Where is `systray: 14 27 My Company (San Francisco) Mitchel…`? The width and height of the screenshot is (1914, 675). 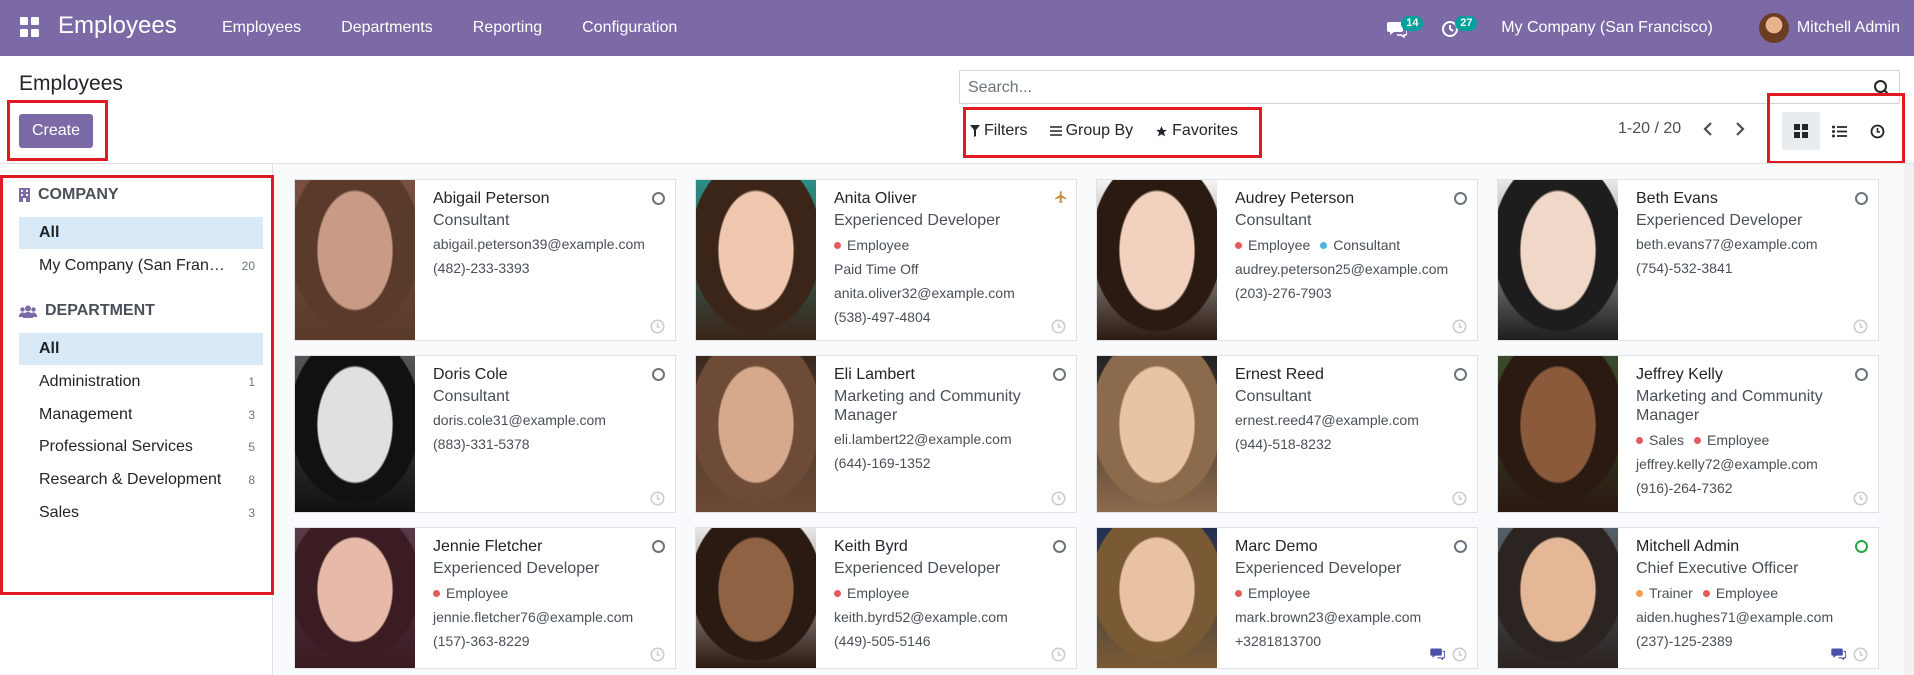
systray: 14 27 My Company (San Francisco) Mitchel… is located at coordinates (1649, 28).